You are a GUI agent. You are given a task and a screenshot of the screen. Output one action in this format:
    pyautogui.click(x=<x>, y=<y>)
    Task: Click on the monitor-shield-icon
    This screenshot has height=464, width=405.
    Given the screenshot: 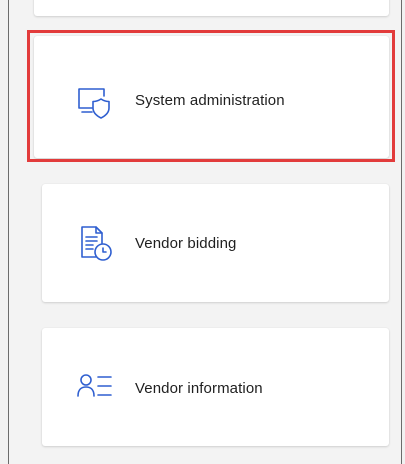 What is the action you would take?
    pyautogui.click(x=93, y=103)
    